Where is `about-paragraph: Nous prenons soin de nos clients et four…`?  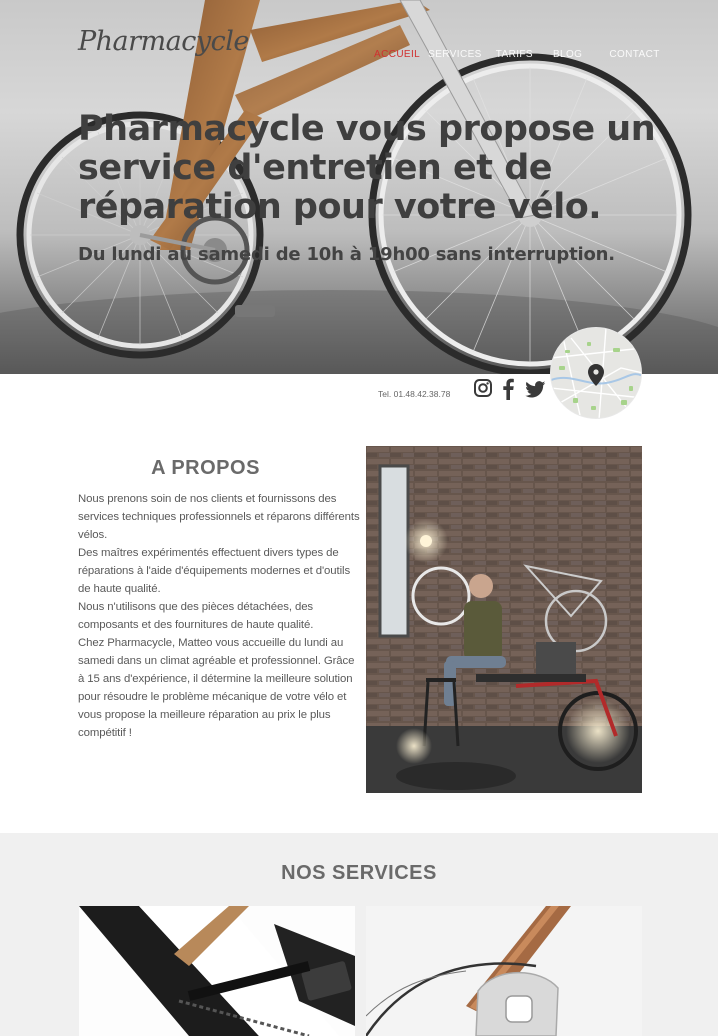
about-paragraph: Nous prenons soin de nos clients et four… is located at coordinates (219, 517).